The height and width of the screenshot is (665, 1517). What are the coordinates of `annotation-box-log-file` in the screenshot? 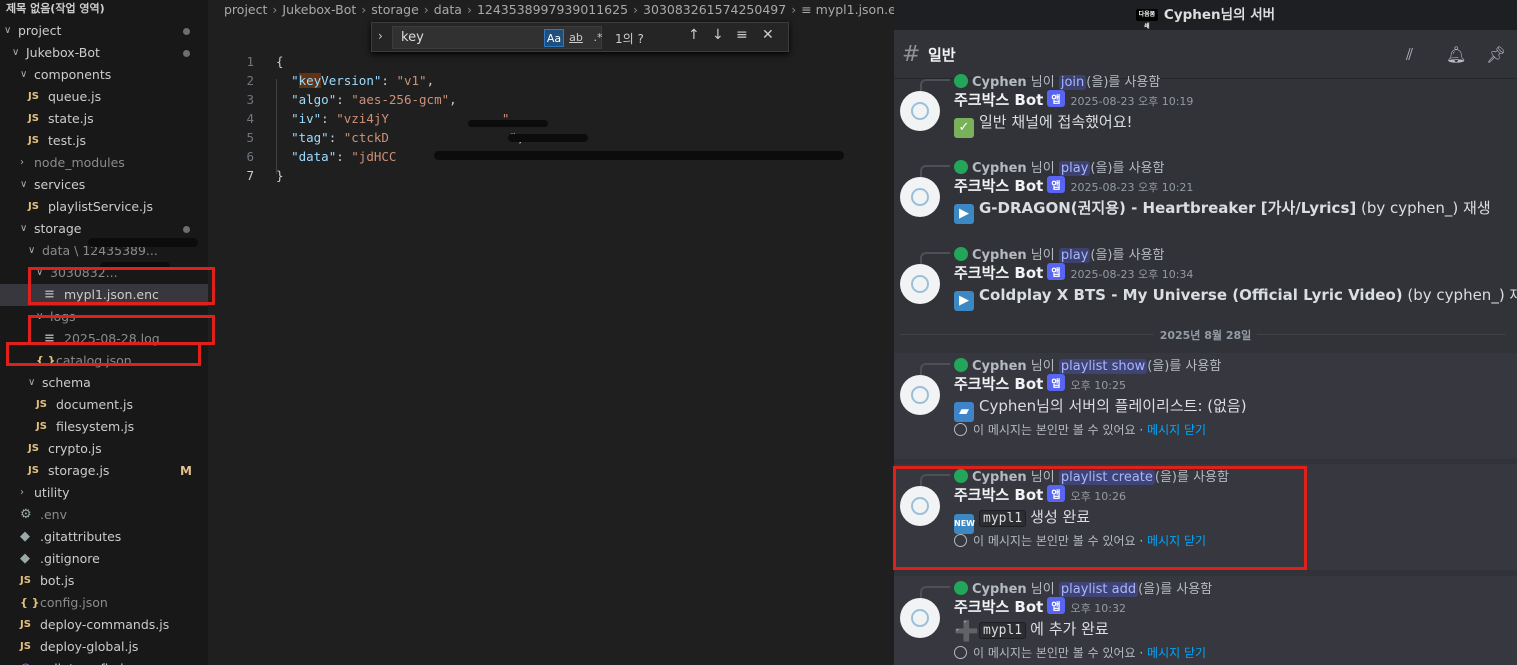 It's located at (121, 330).